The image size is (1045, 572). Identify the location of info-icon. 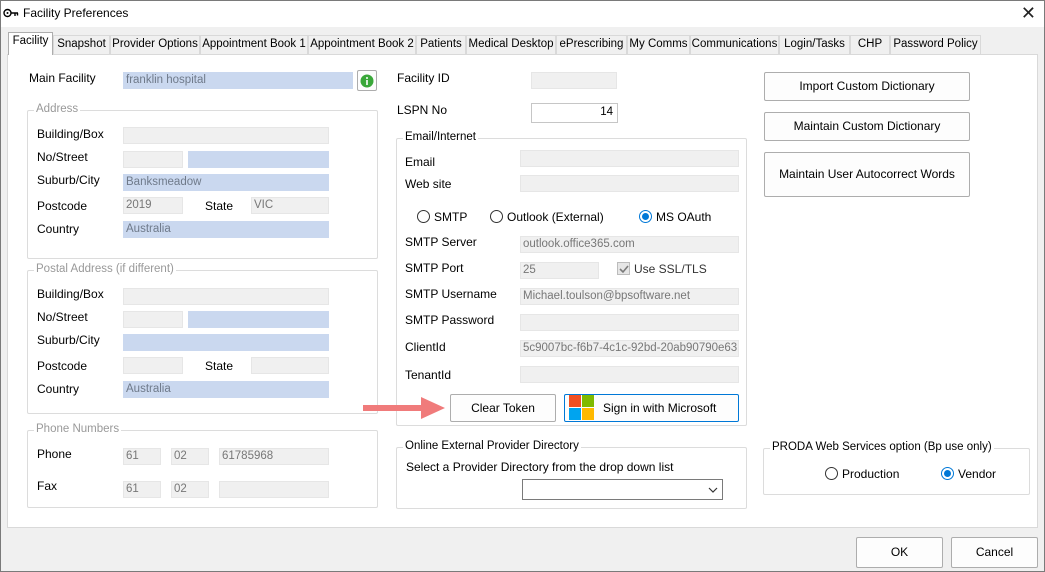
(367, 81).